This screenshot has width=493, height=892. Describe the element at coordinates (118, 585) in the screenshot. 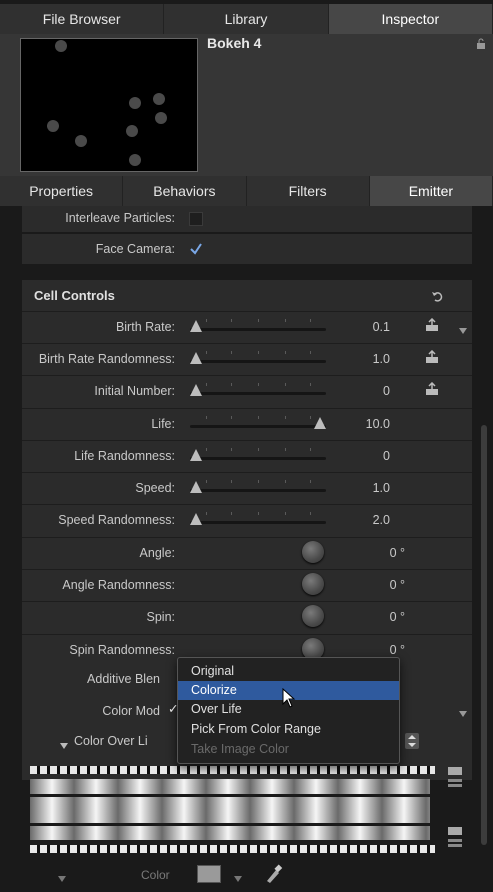

I see `dial-label: Angle Randomness:` at that location.